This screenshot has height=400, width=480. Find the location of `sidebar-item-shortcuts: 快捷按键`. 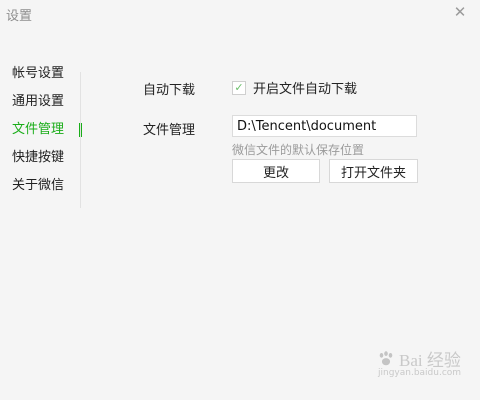

sidebar-item-shortcuts: 快捷按键 is located at coordinates (41, 158).